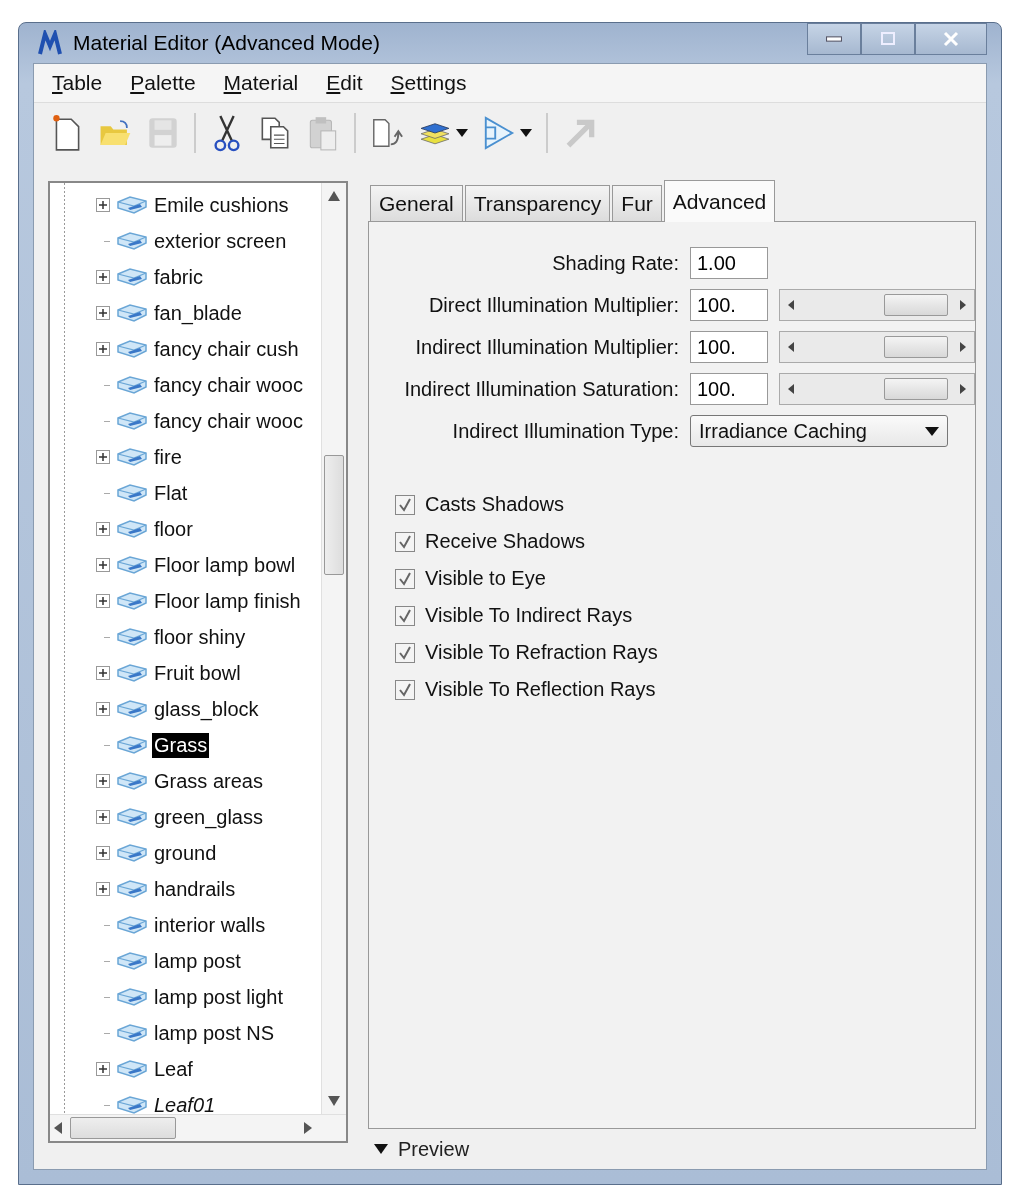 Image resolution: width=1012 pixels, height=1188 pixels. I want to click on dropdown: Irradiance Caching, so click(819, 431).